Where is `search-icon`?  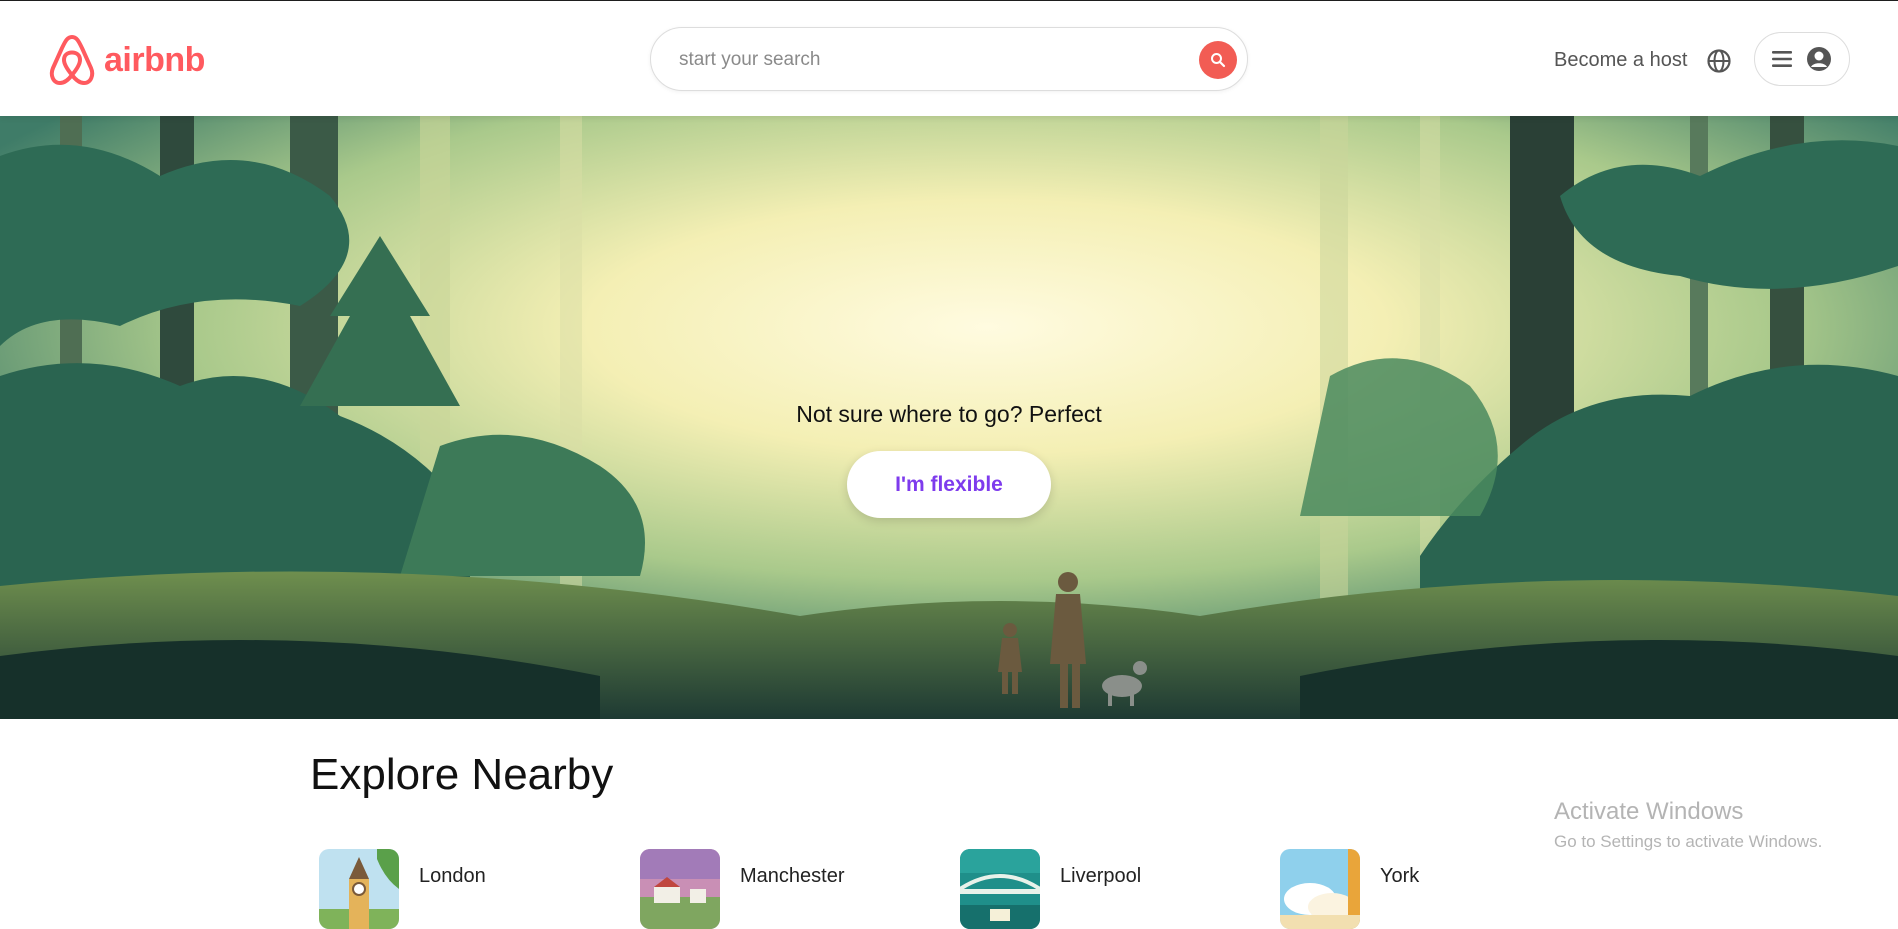
search-icon is located at coordinates (1218, 60).